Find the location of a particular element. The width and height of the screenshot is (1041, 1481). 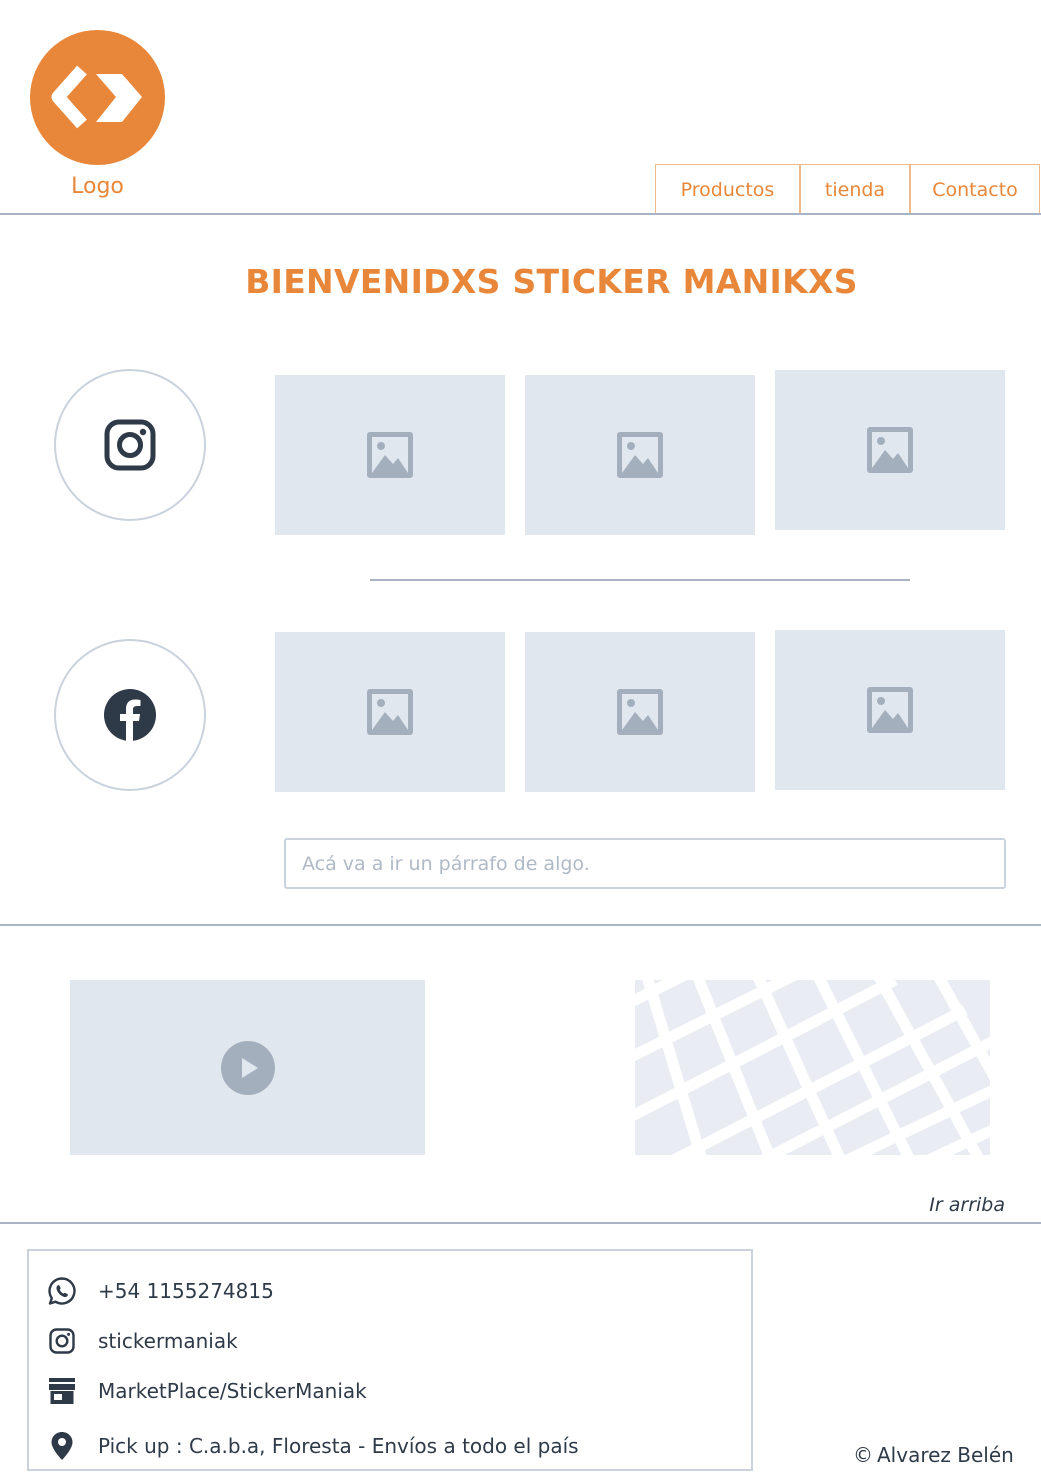

facebook-link is located at coordinates (130, 715).